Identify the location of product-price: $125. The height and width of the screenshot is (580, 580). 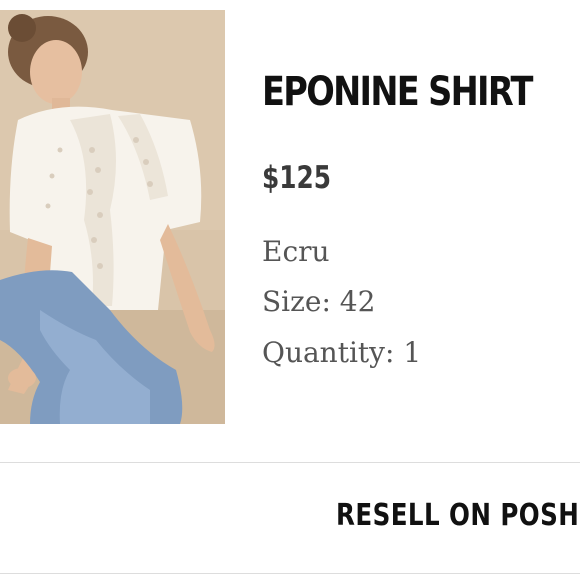
(297, 178).